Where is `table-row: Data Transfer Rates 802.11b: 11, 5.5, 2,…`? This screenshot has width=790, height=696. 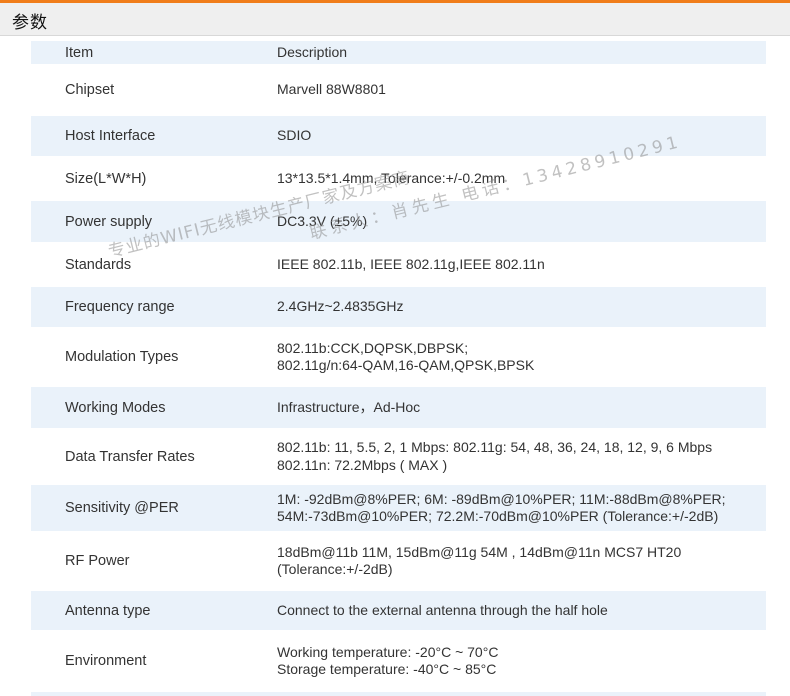
table-row: Data Transfer Rates 802.11b: 11, 5.5, 2,… is located at coordinates (398, 456).